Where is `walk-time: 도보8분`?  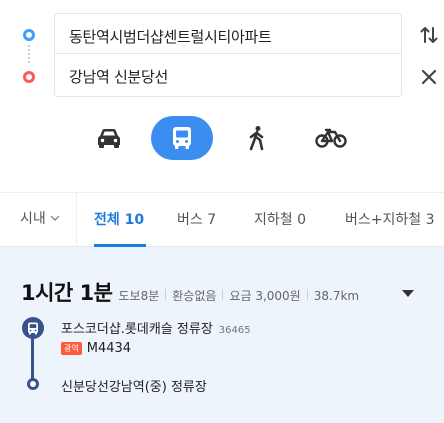
walk-time: 도보8분 is located at coordinates (139, 296).